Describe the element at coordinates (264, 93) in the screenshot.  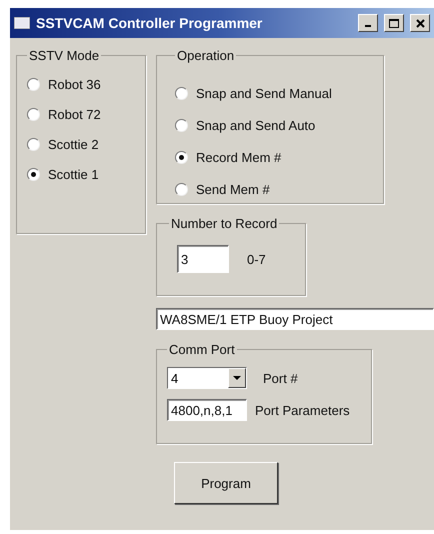
I see `radio-label: Snap and Send Manual` at that location.